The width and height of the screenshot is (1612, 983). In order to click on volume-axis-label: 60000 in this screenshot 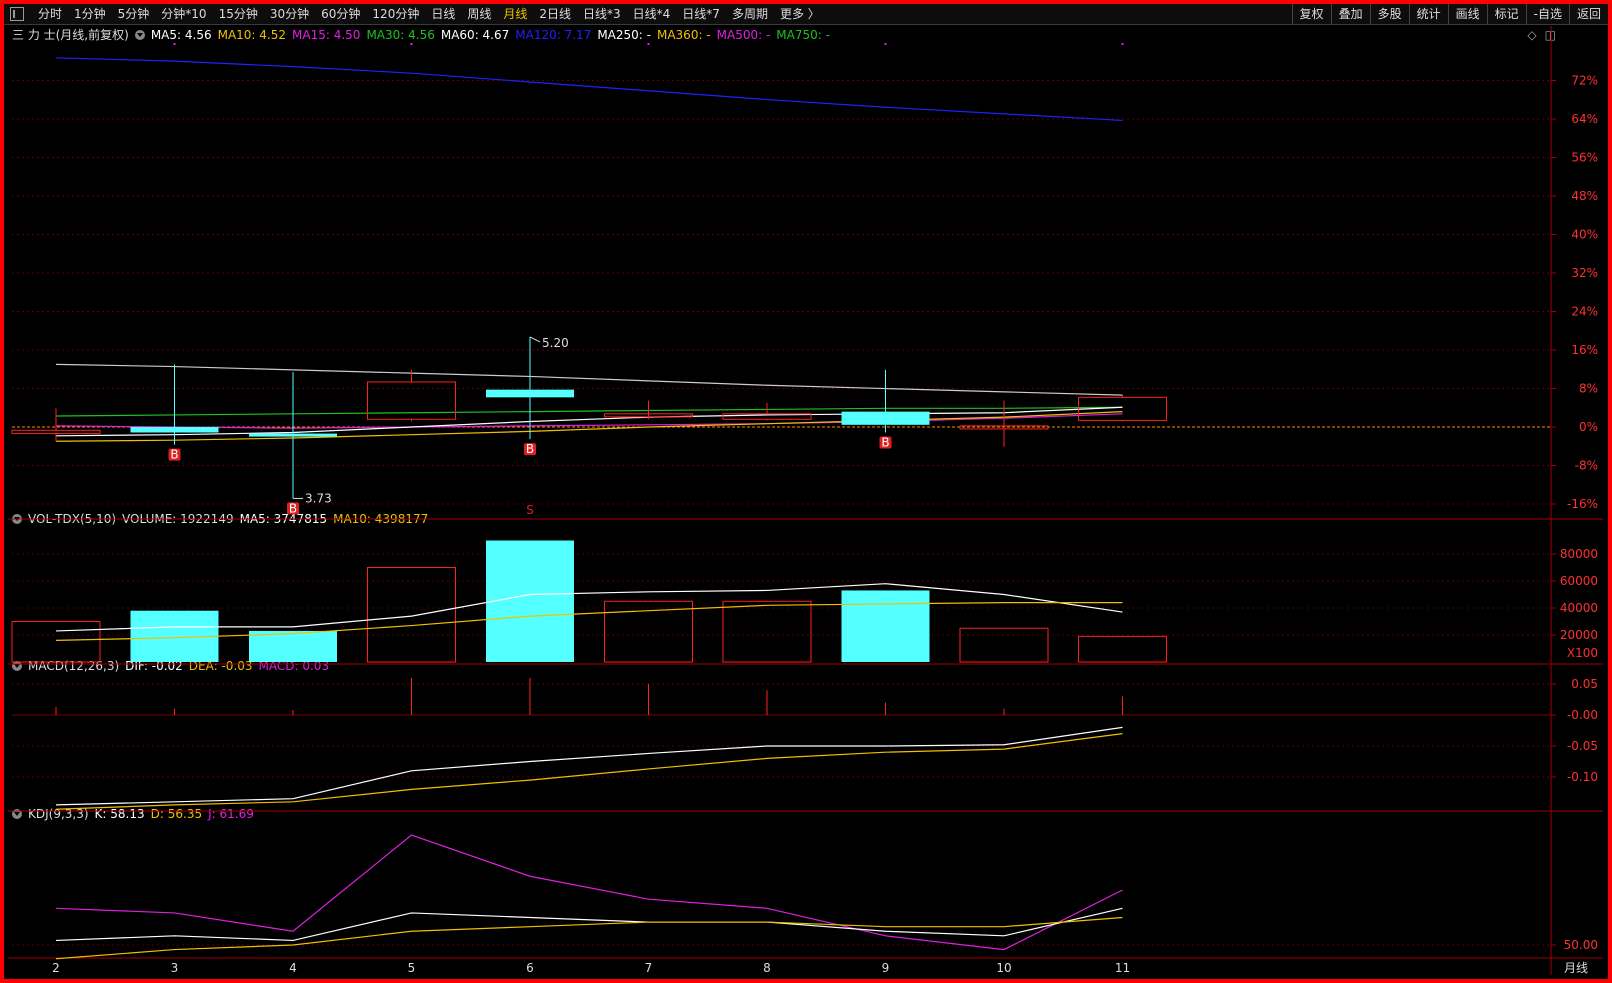, I will do `click(1579, 581)`.